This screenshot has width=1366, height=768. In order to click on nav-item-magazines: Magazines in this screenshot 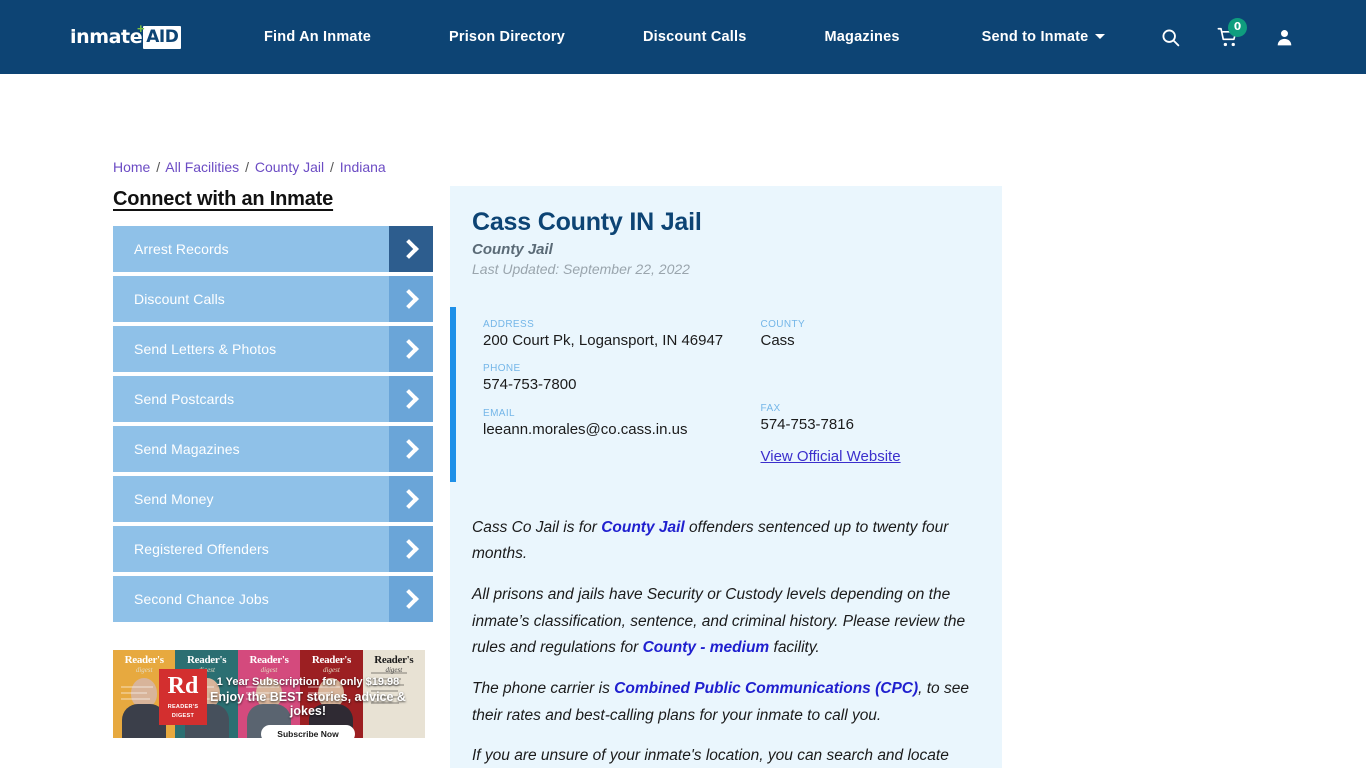, I will do `click(862, 37)`.